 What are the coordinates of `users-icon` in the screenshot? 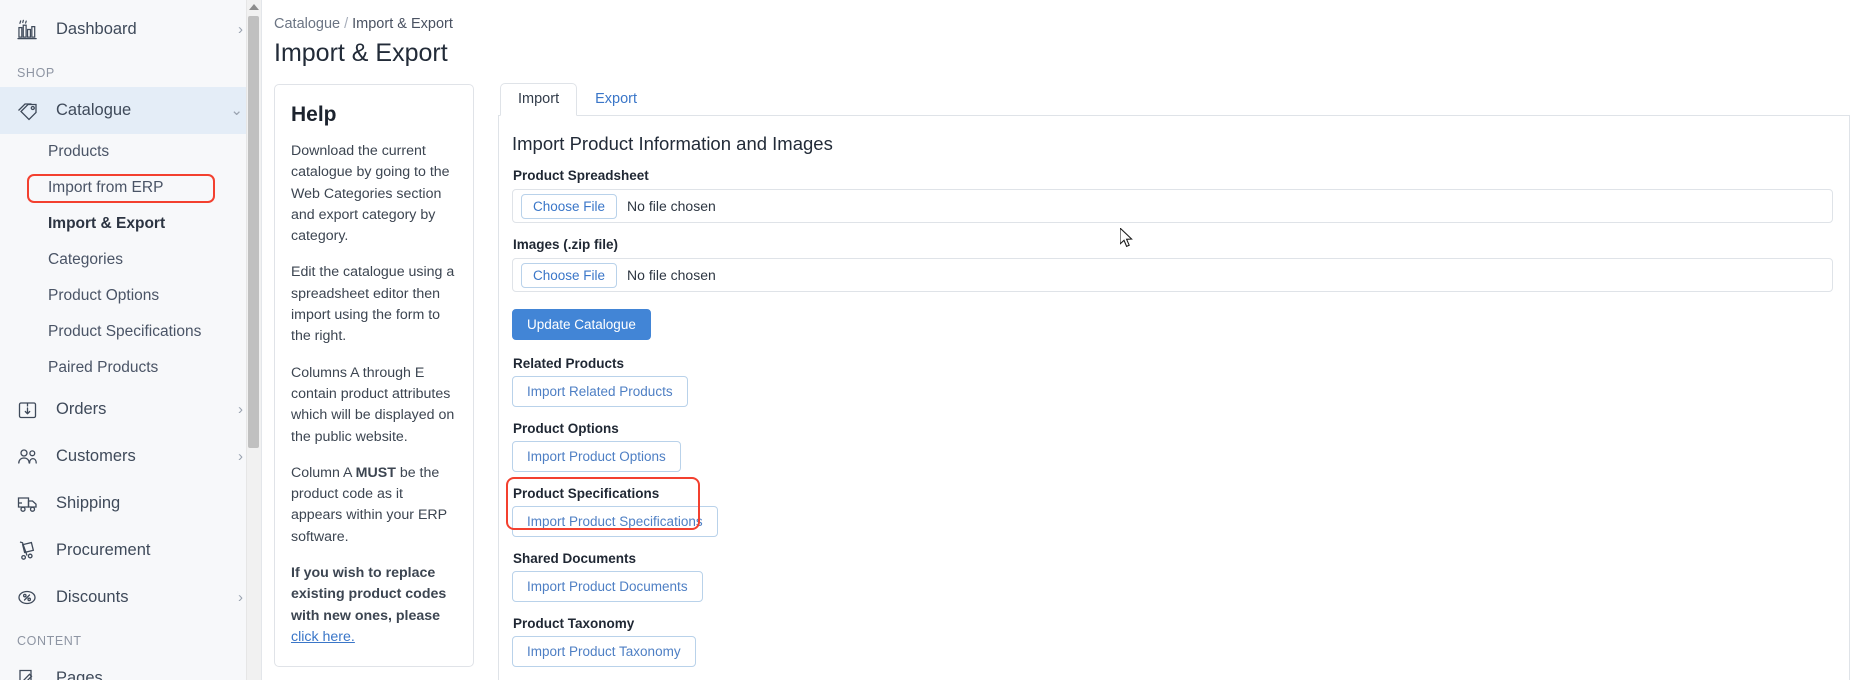 It's located at (32, 457).